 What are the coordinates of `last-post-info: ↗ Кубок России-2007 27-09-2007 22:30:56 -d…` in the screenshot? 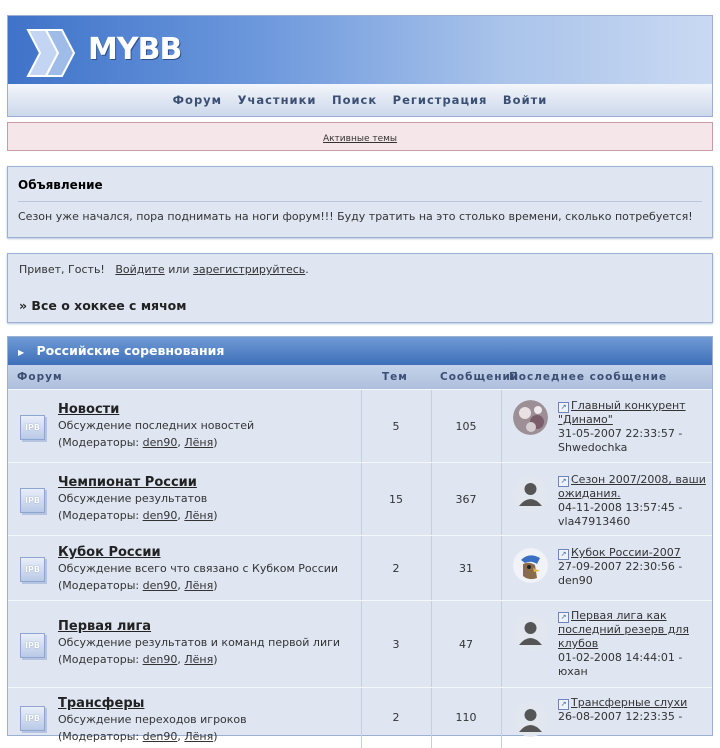 It's located at (633, 567).